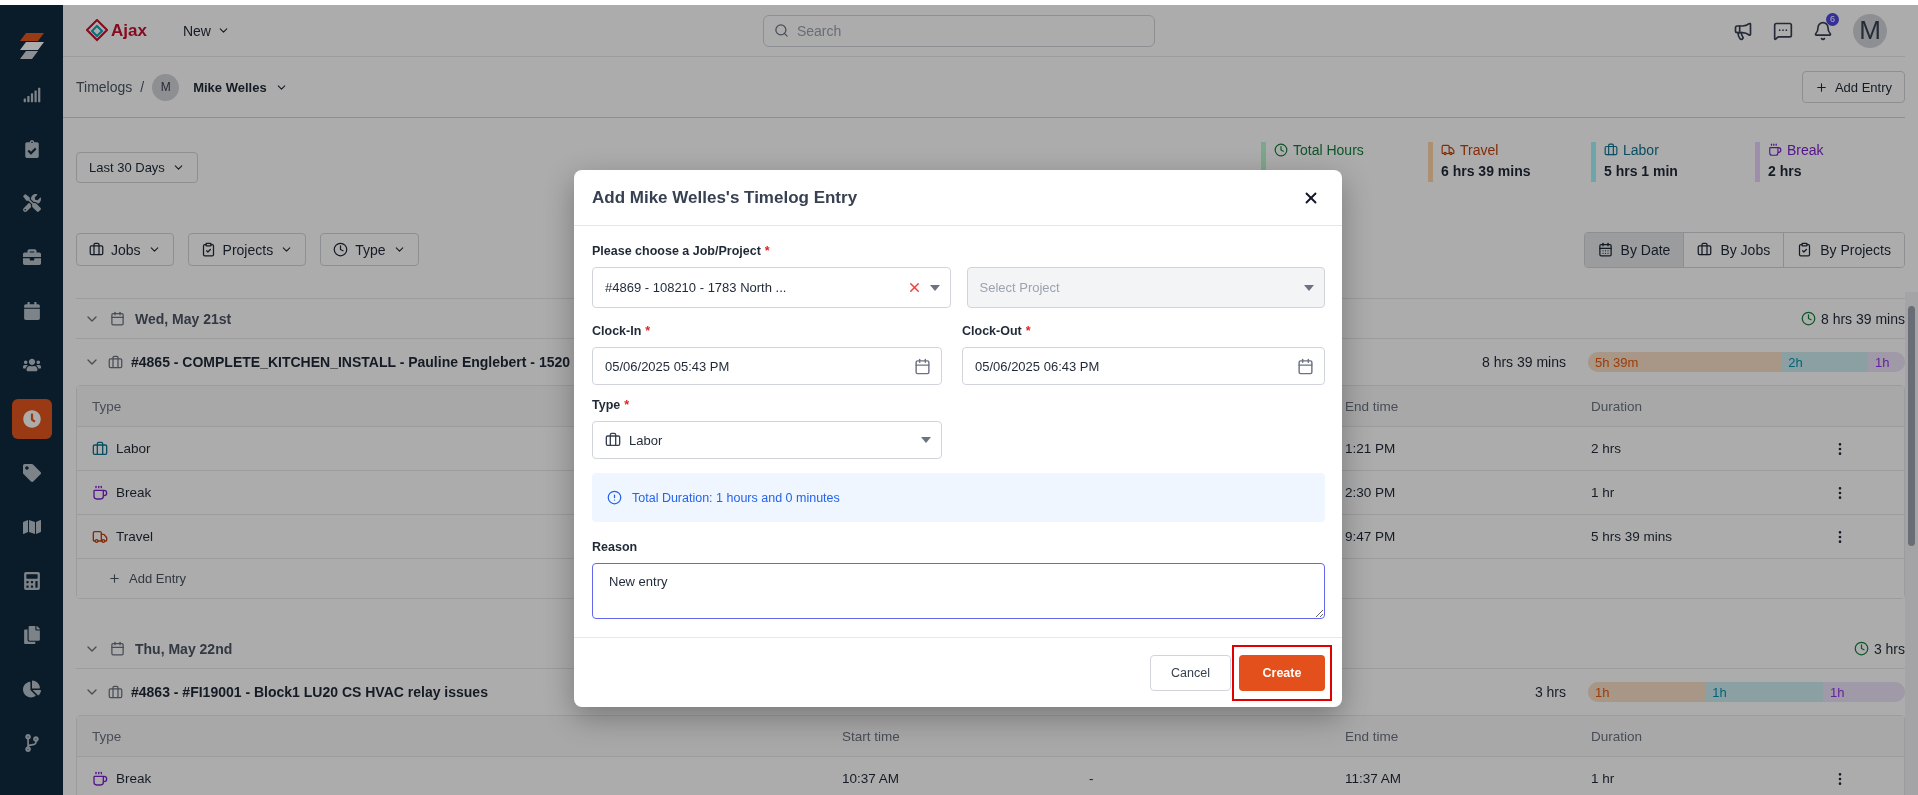  I want to click on users-icon, so click(31, 365).